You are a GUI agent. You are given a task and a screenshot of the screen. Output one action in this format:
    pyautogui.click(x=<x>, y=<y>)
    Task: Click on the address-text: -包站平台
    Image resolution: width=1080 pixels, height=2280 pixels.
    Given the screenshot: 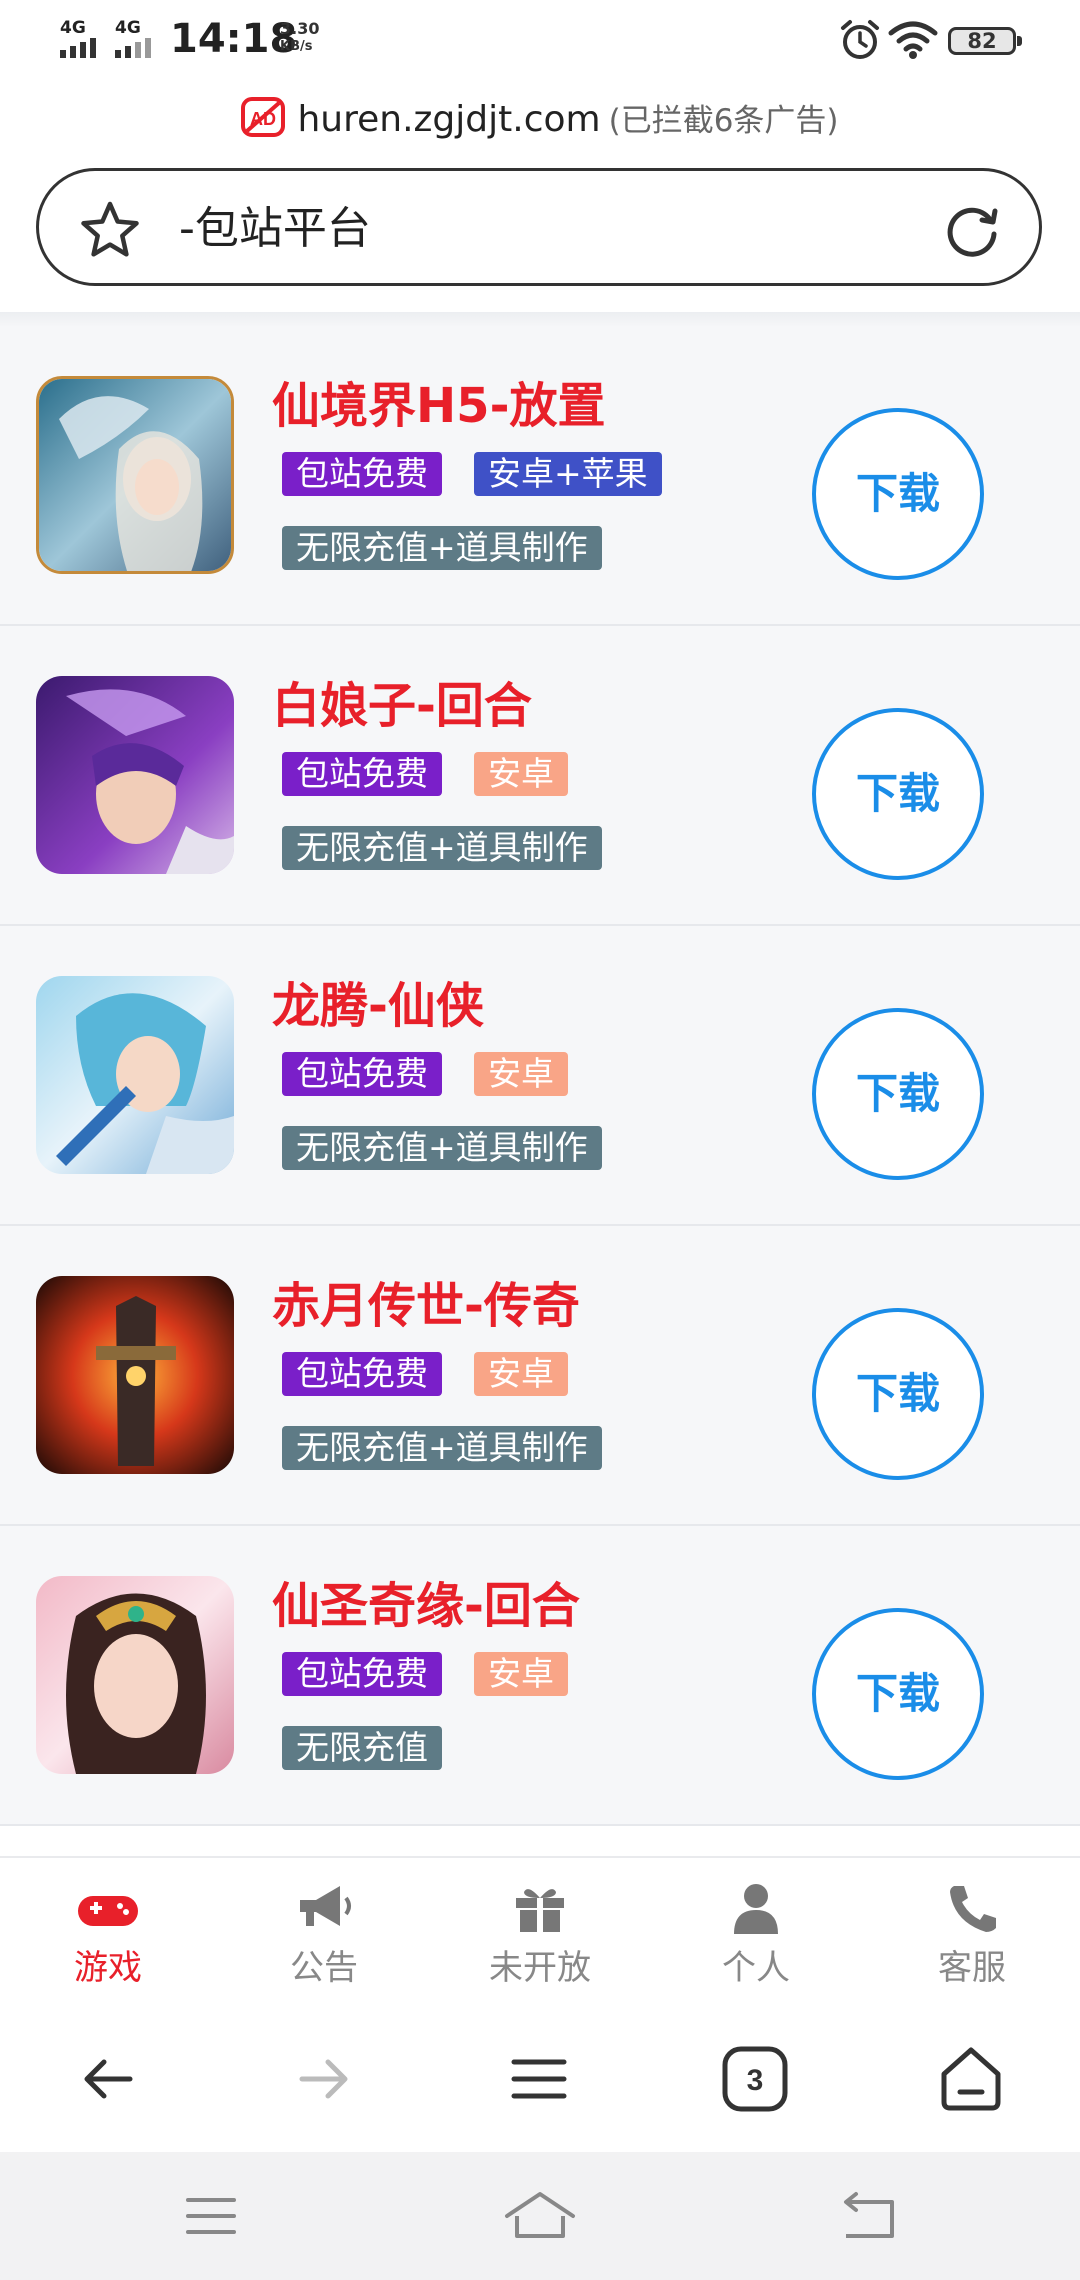 What is the action you would take?
    pyautogui.click(x=275, y=229)
    